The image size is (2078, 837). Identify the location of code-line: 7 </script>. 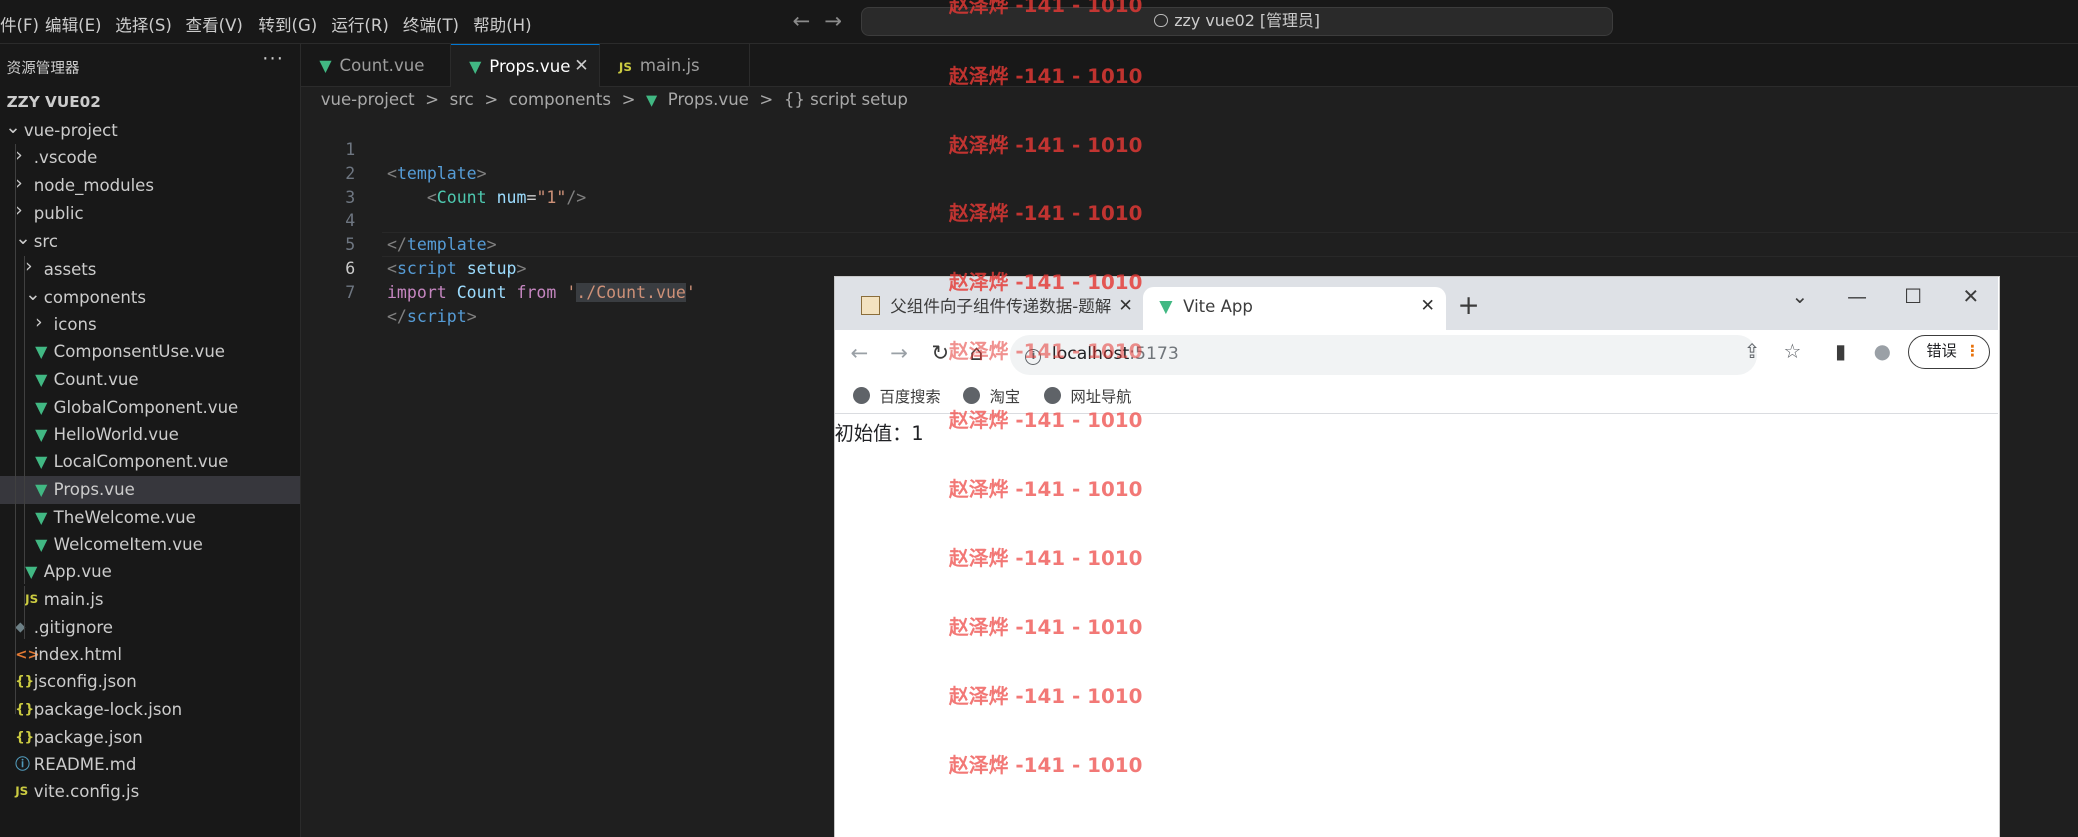
(389, 291).